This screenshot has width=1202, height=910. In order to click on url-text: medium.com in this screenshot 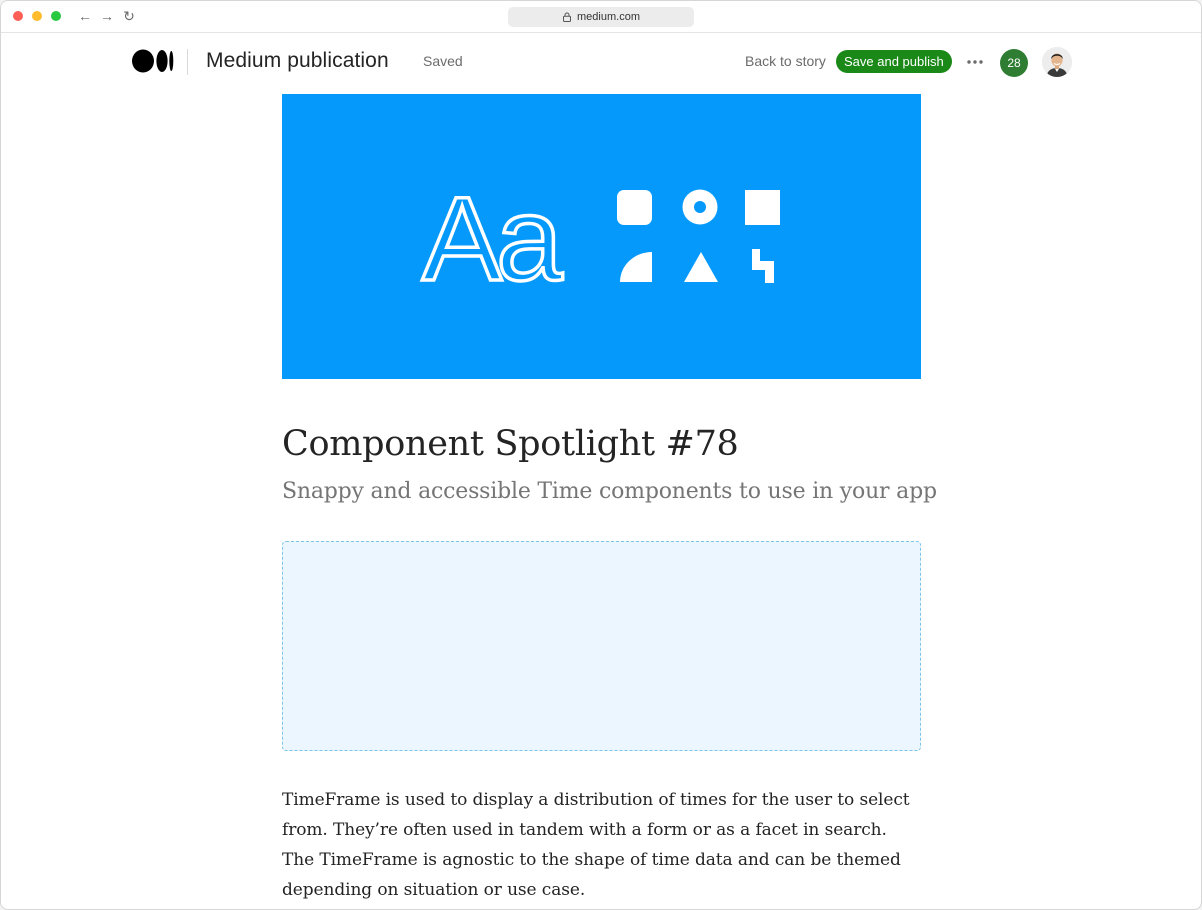, I will do `click(608, 17)`.